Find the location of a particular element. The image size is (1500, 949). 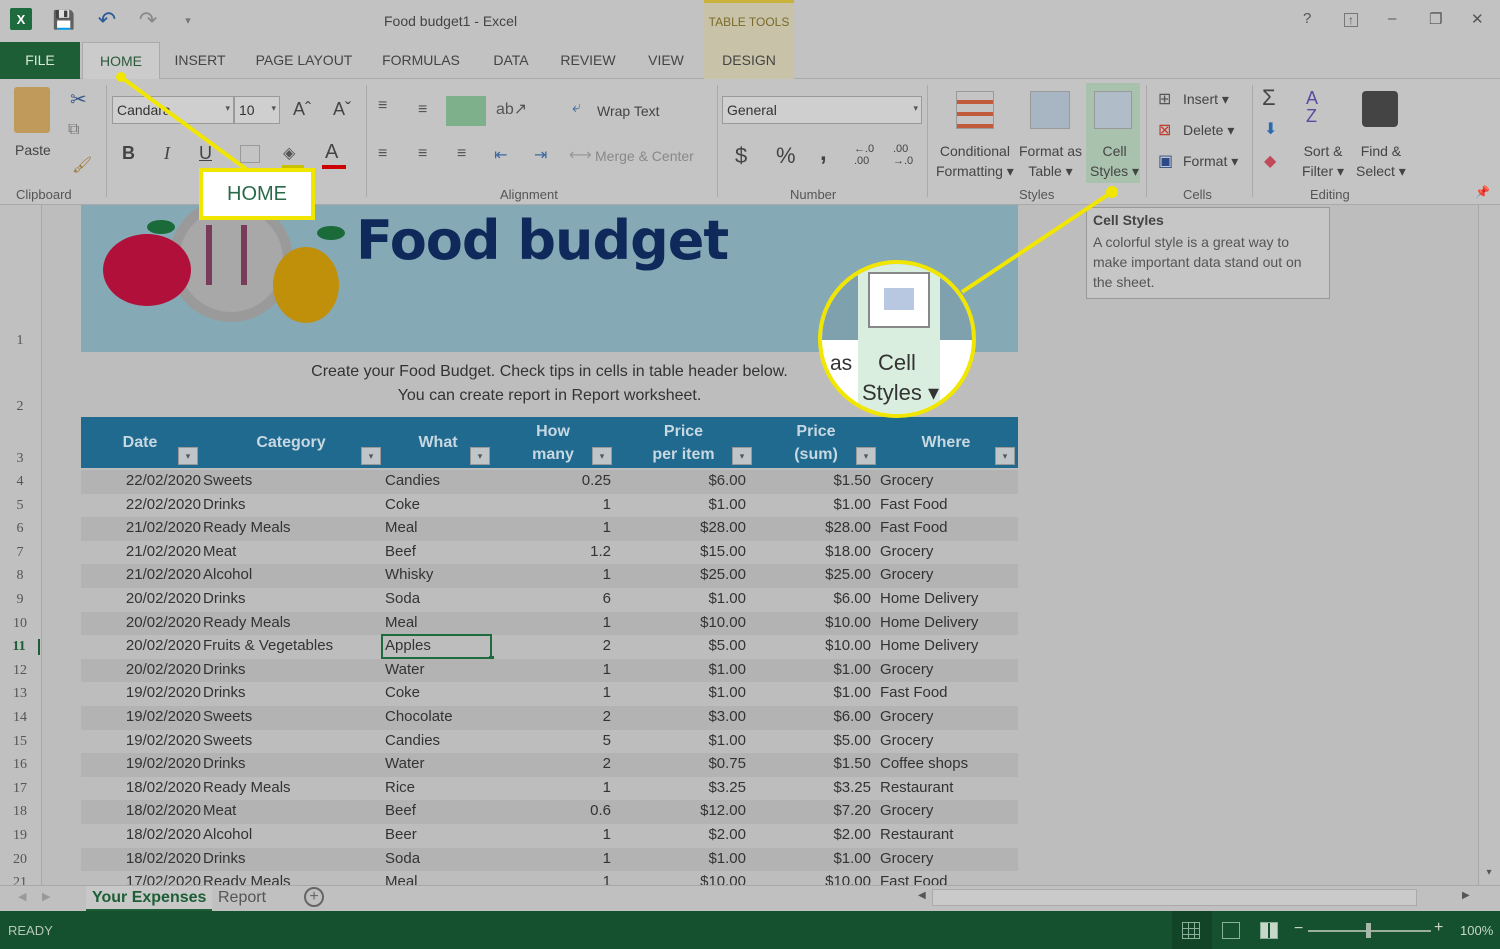

cell-what: Beef is located at coordinates (440, 810).